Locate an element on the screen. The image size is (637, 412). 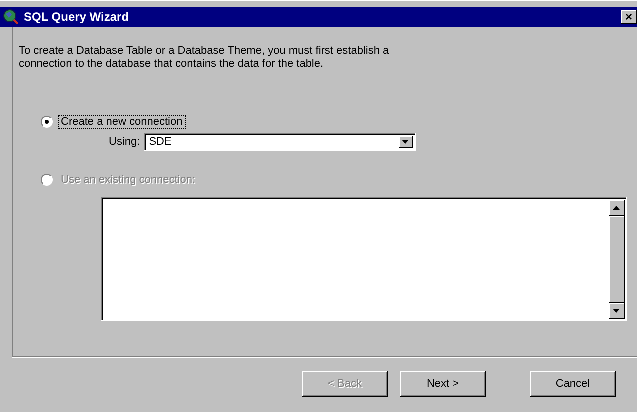
down-arrow-icon is located at coordinates (617, 311).